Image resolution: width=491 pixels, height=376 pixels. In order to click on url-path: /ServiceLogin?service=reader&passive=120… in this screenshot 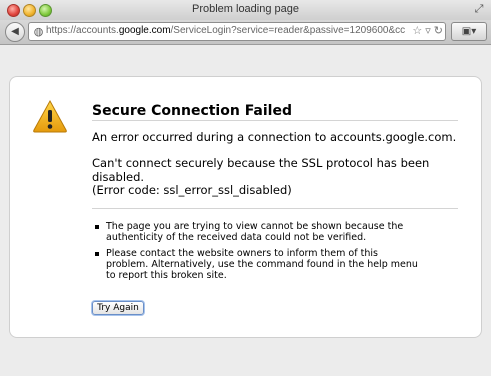, I will do `click(288, 30)`.